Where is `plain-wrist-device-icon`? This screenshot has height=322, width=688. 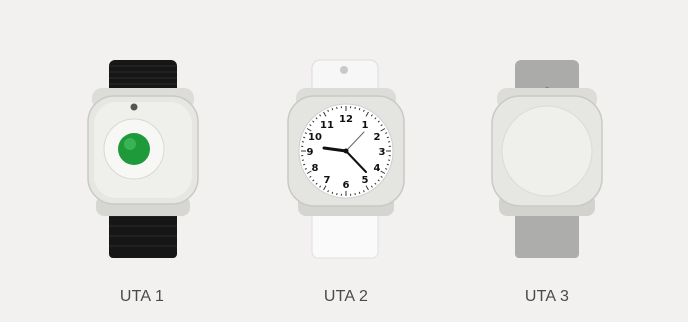 plain-wrist-device-icon is located at coordinates (547, 159).